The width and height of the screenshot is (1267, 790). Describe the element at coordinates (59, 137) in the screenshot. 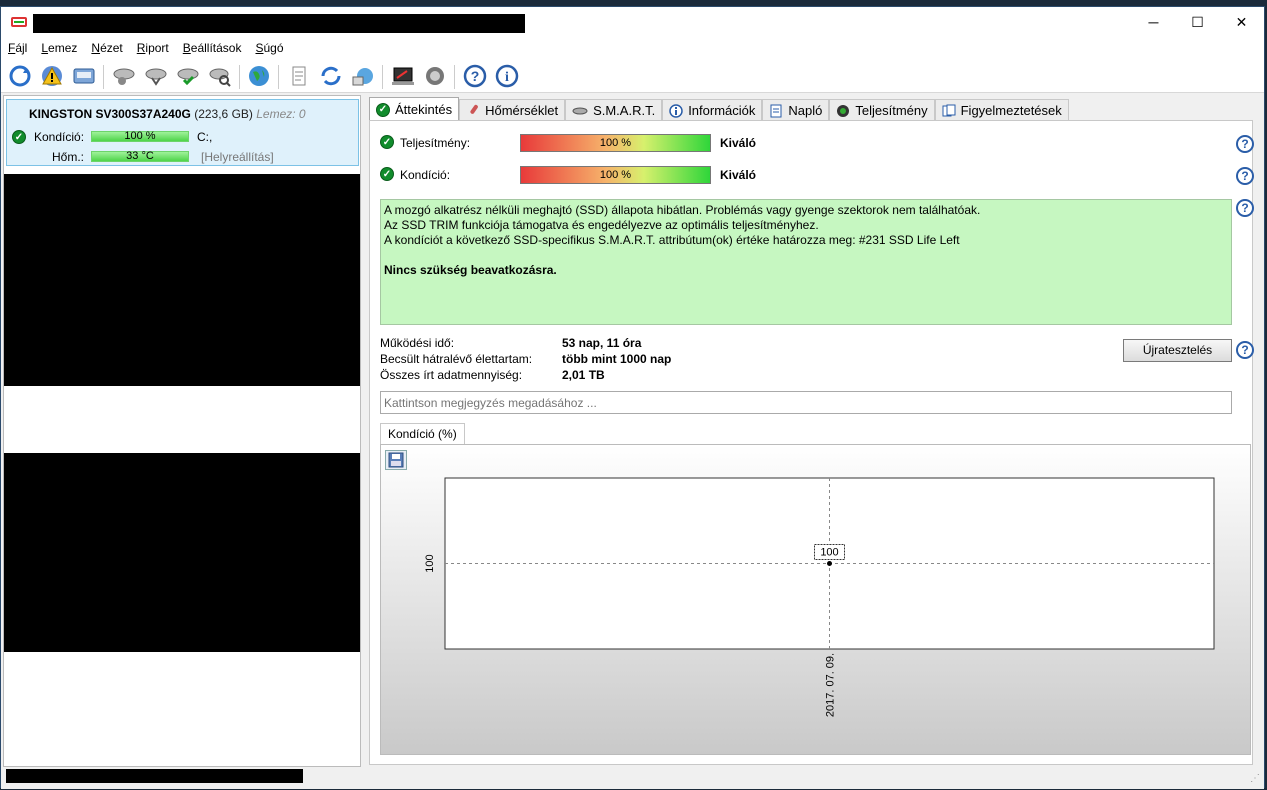

I see `disk-condition-label: Kondíció:` at that location.